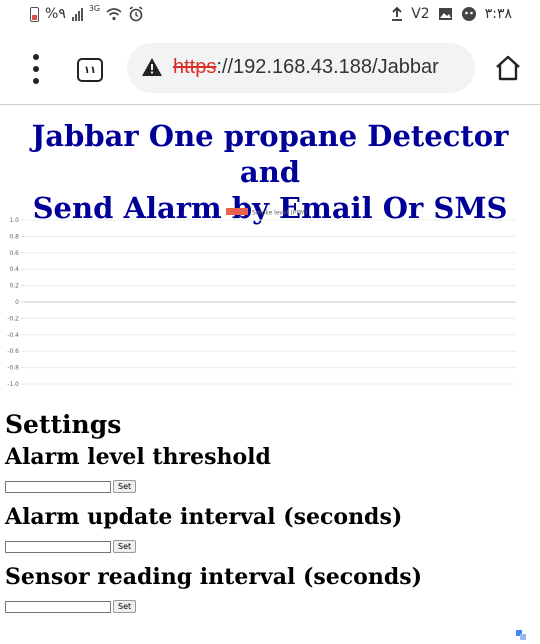 This screenshot has width=540, height=644. Describe the element at coordinates (270, 486) in the screenshot. I see `alarm-threshold-row: Set` at that location.